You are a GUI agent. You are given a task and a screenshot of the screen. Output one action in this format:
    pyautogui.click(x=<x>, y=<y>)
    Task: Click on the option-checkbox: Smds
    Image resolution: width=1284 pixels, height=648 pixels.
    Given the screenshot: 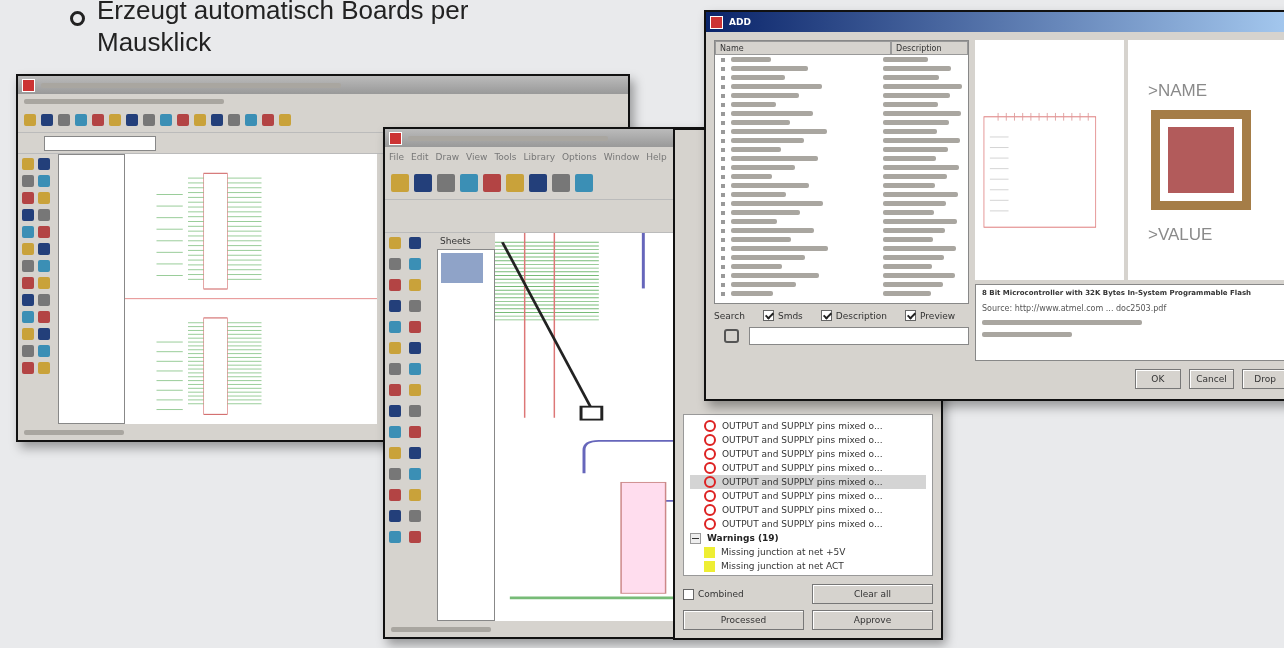 What is the action you would take?
    pyautogui.click(x=782, y=315)
    